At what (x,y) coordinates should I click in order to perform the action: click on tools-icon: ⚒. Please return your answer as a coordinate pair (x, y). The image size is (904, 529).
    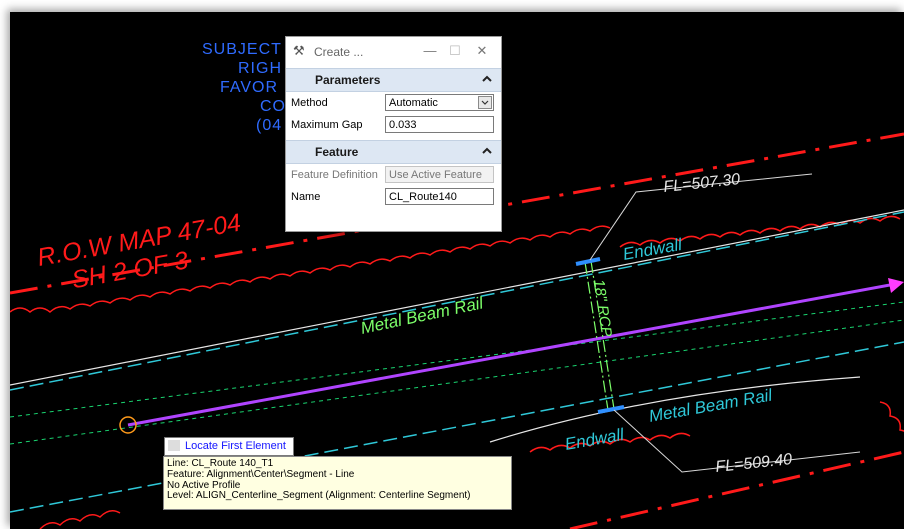
    Looking at the image, I should click on (299, 50).